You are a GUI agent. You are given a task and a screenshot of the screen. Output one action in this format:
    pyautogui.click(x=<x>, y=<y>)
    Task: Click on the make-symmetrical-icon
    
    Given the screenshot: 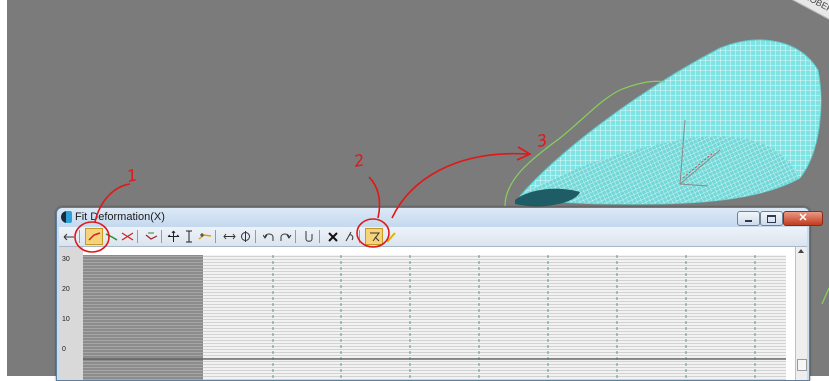 What is the action you would take?
    pyautogui.click(x=93, y=236)
    